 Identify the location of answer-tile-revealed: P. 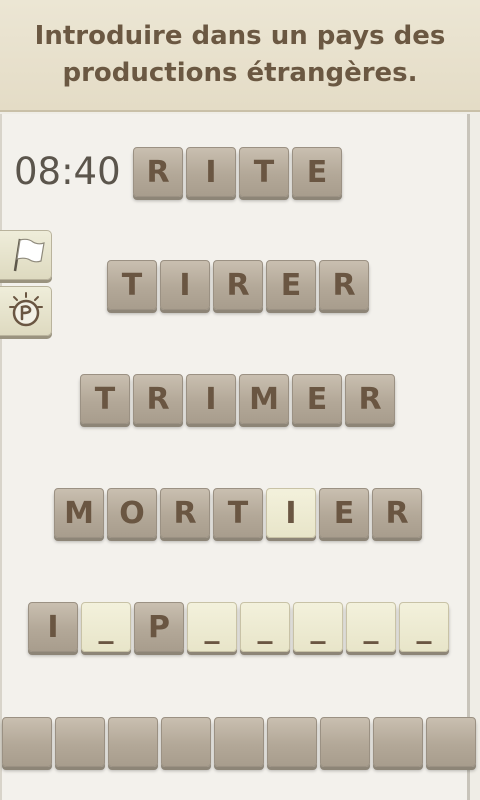
(159, 627).